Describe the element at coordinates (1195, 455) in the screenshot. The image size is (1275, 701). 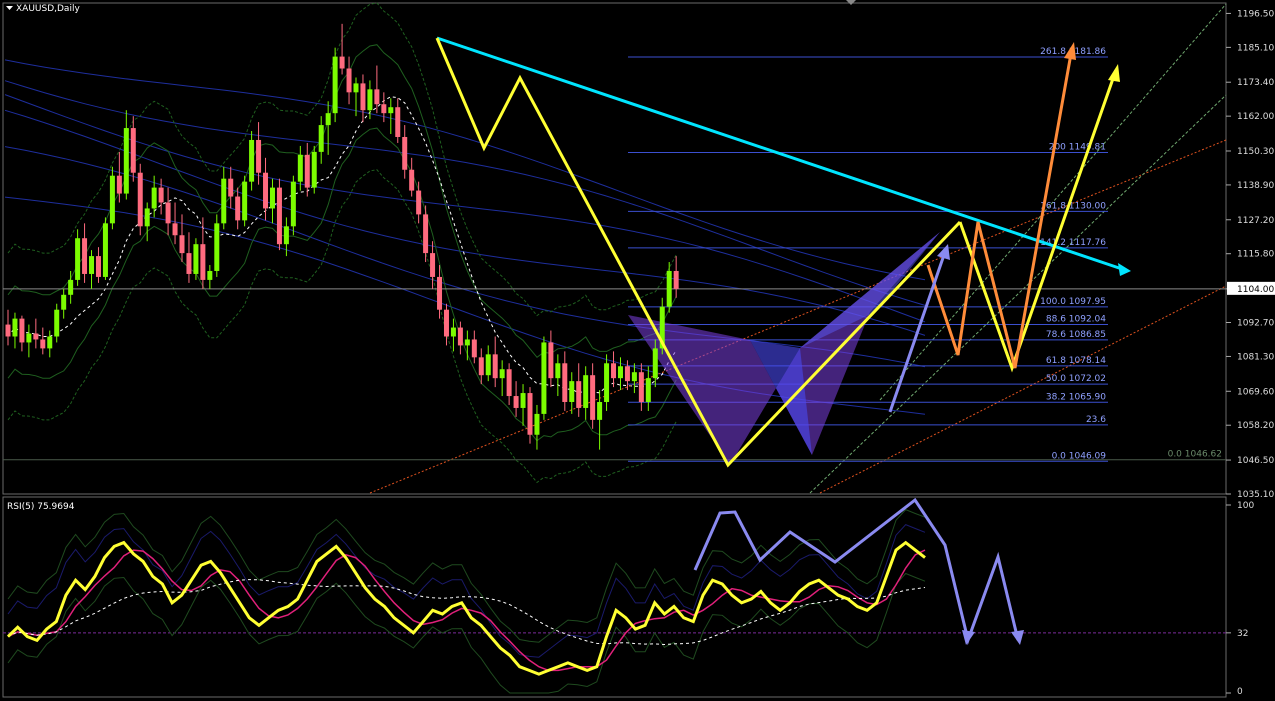
I see `base-level-label: 0.0 1046.62` at that location.